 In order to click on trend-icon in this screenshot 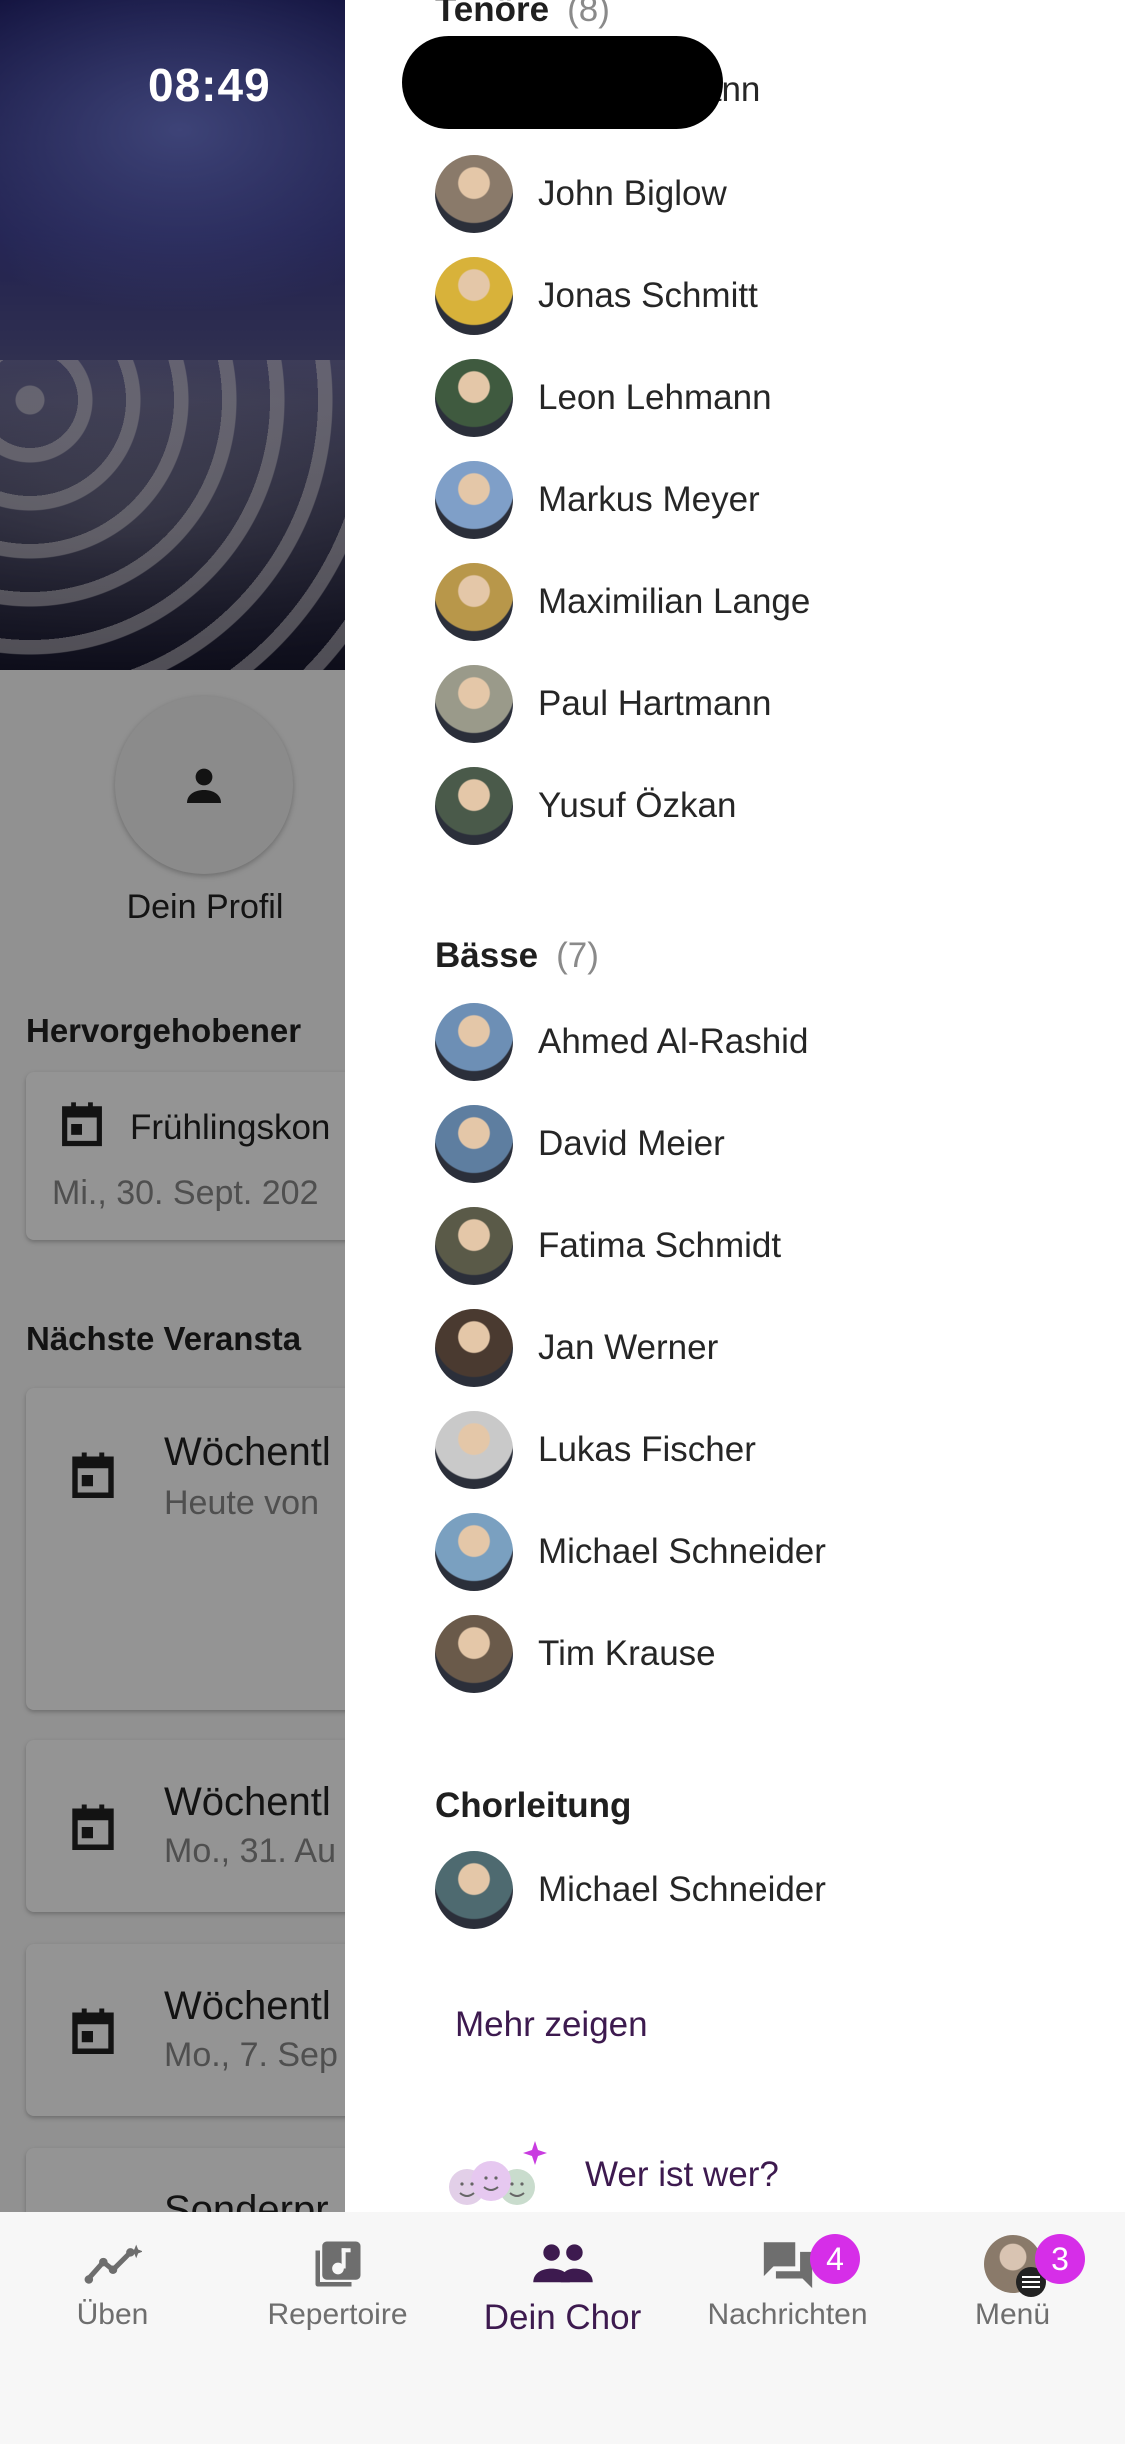, I will do `click(113, 2264)`.